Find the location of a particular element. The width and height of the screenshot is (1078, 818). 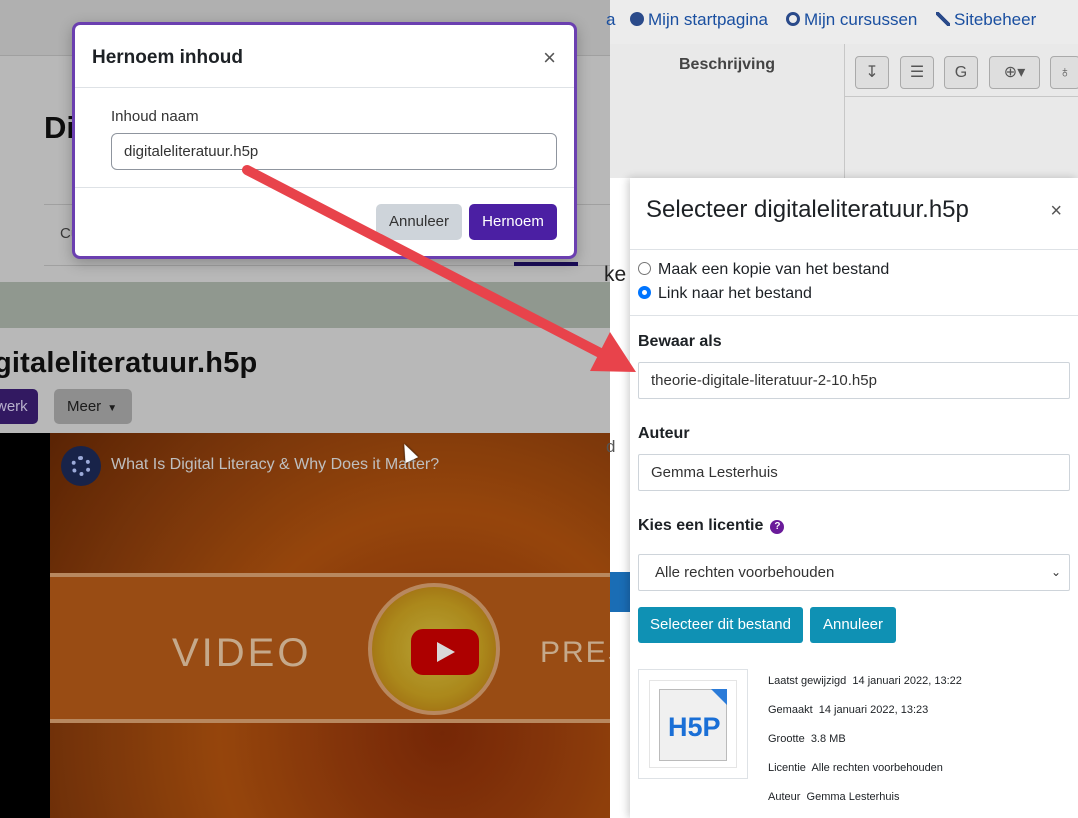

help-icon: ? is located at coordinates (777, 527).